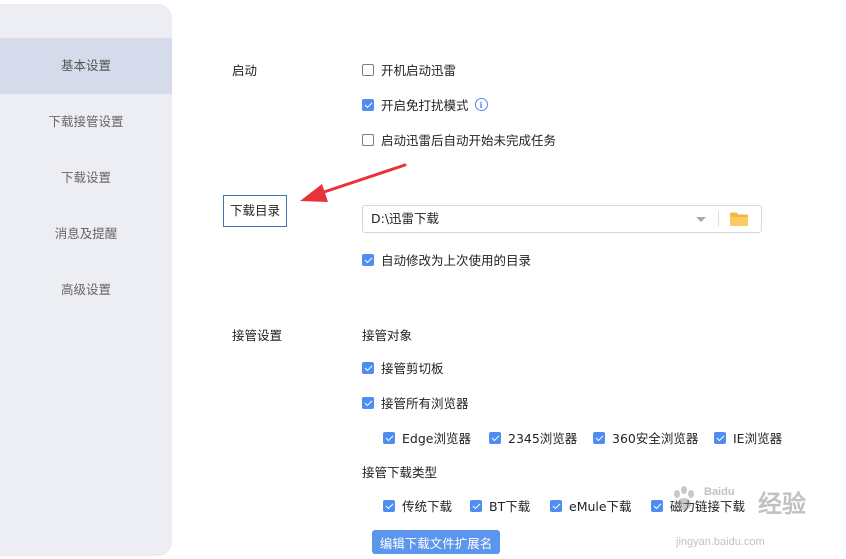 The width and height of the screenshot is (846, 559). Describe the element at coordinates (86, 290) in the screenshot. I see `sidebar-item-advanced: 高级设置` at that location.